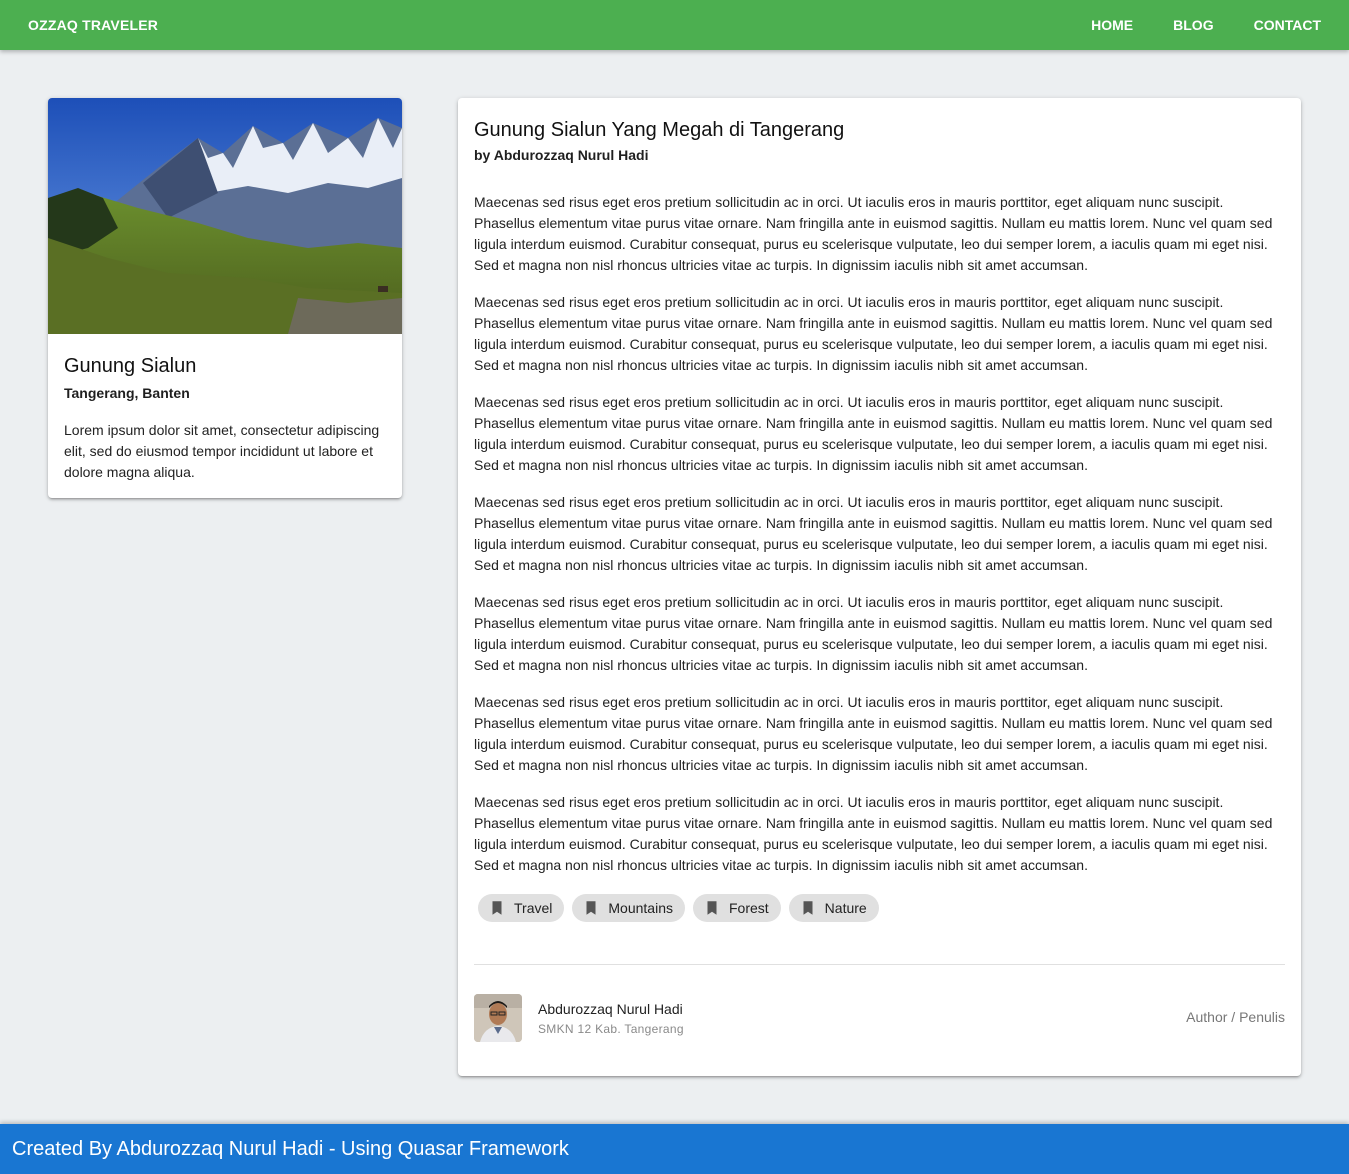 The height and width of the screenshot is (1174, 1349). I want to click on tag-chip-travel: Travel, so click(521, 908).